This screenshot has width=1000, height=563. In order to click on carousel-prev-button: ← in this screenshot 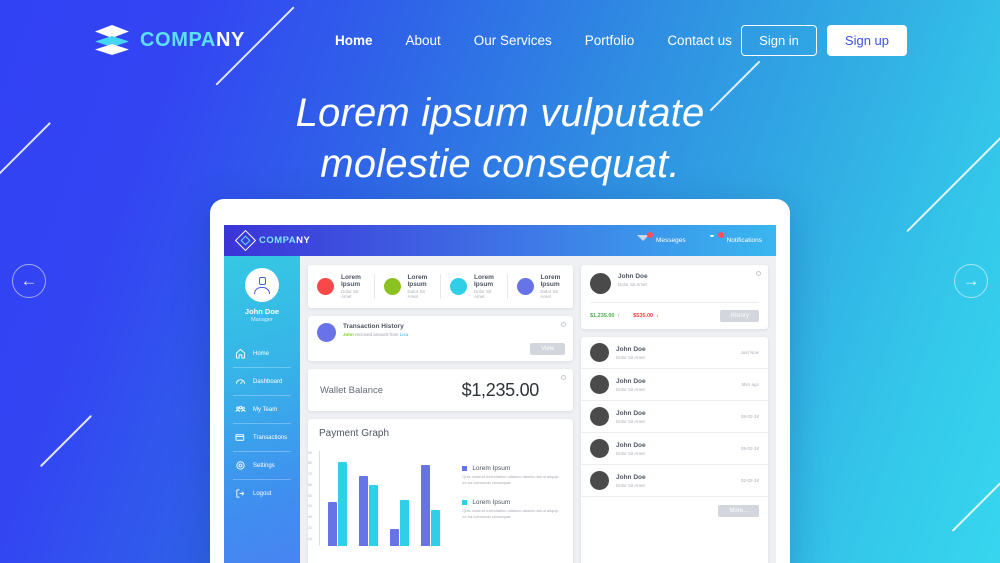, I will do `click(29, 281)`.